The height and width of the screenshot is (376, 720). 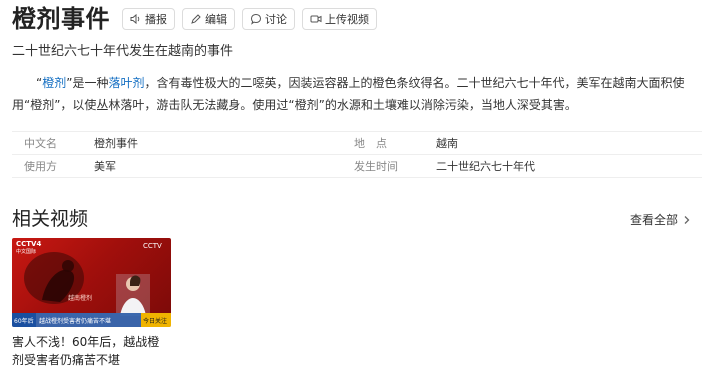 I want to click on see-all-link: 查看全部, so click(x=661, y=219).